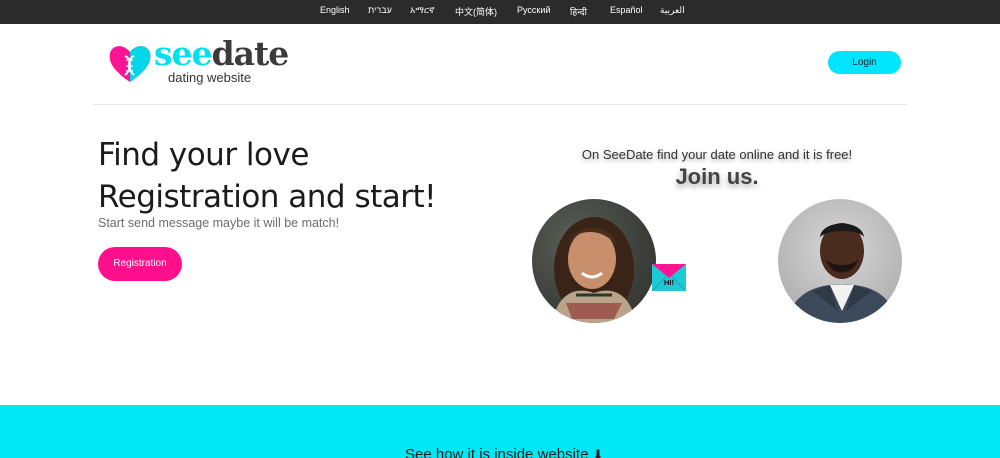 The image size is (1000, 458). What do you see at coordinates (497, 452) in the screenshot?
I see `see-inside-text: See how it is inside website` at bounding box center [497, 452].